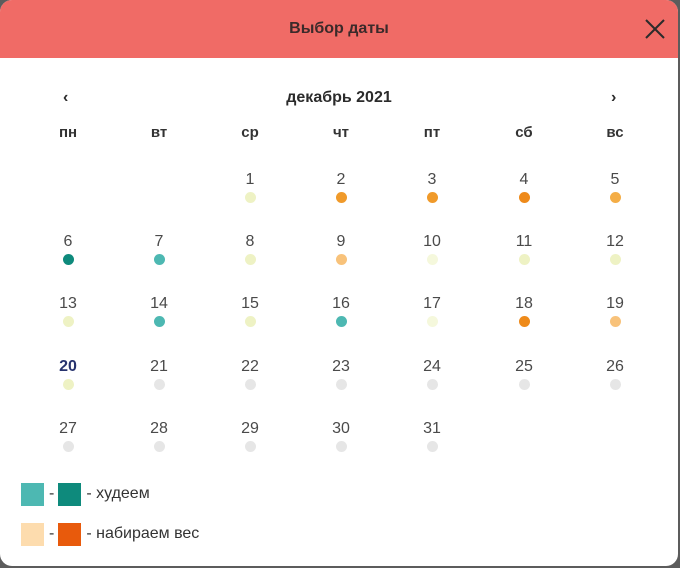 Image resolution: width=680 pixels, height=568 pixels. Describe the element at coordinates (432, 314) in the screenshot. I see `day-cell: 17` at that location.